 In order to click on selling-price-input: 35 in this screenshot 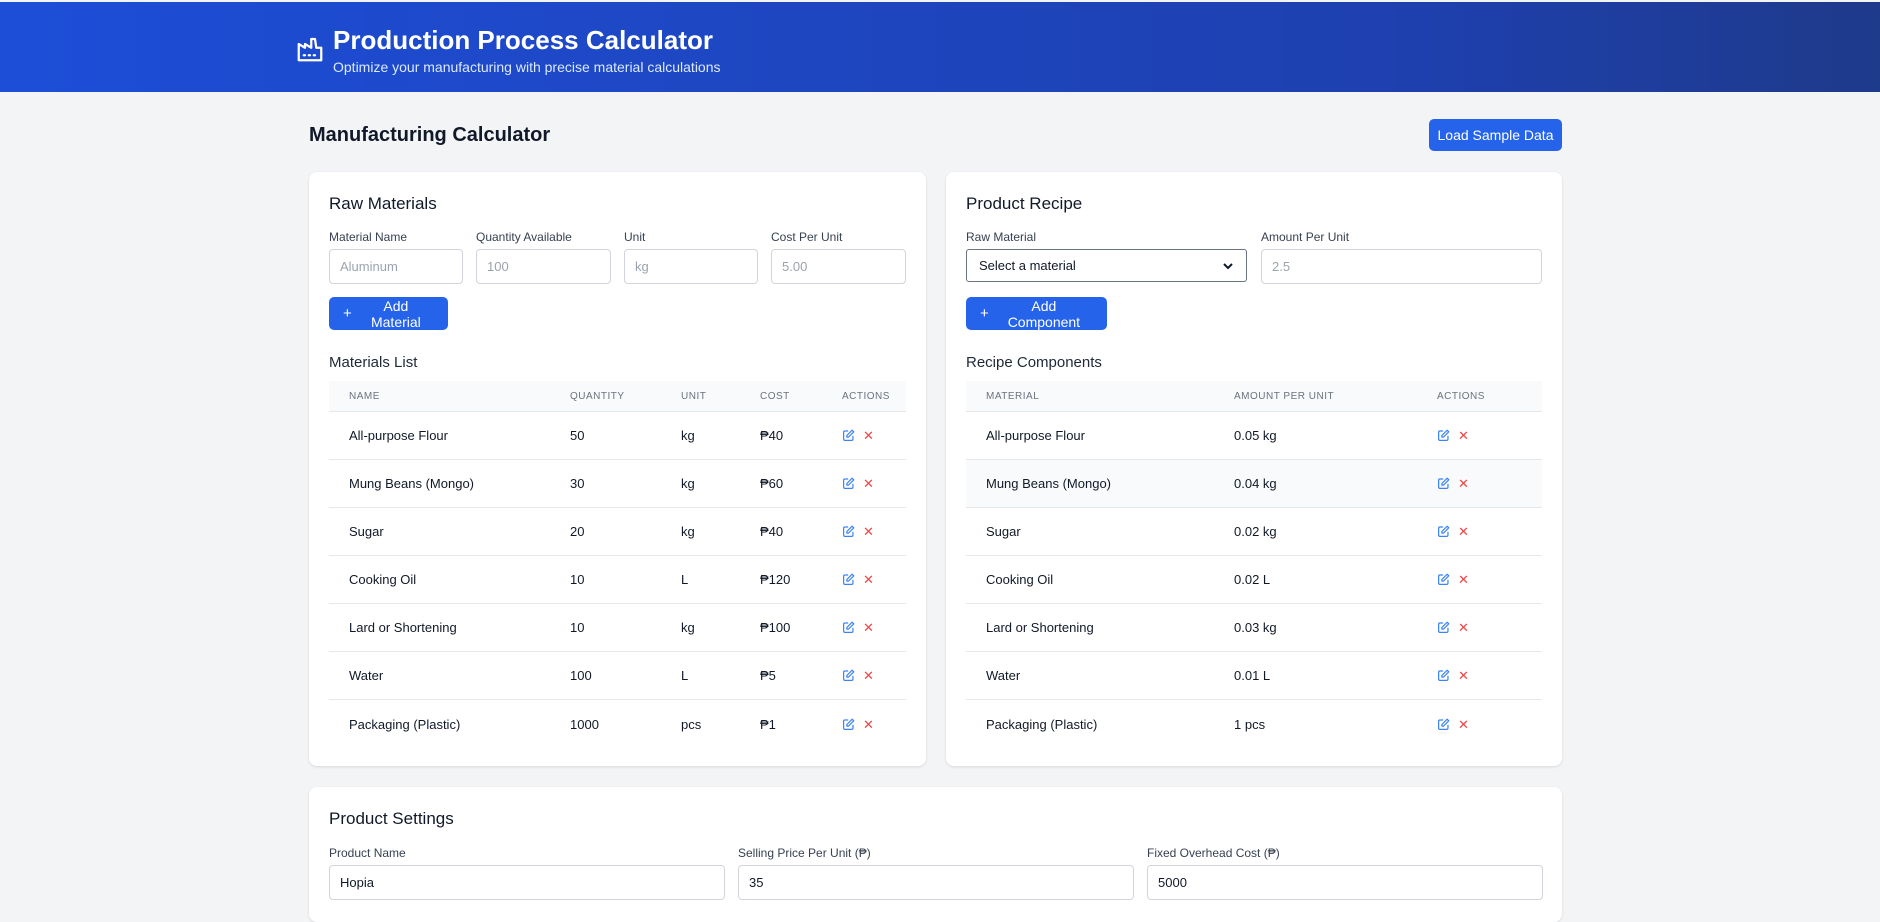, I will do `click(936, 882)`.